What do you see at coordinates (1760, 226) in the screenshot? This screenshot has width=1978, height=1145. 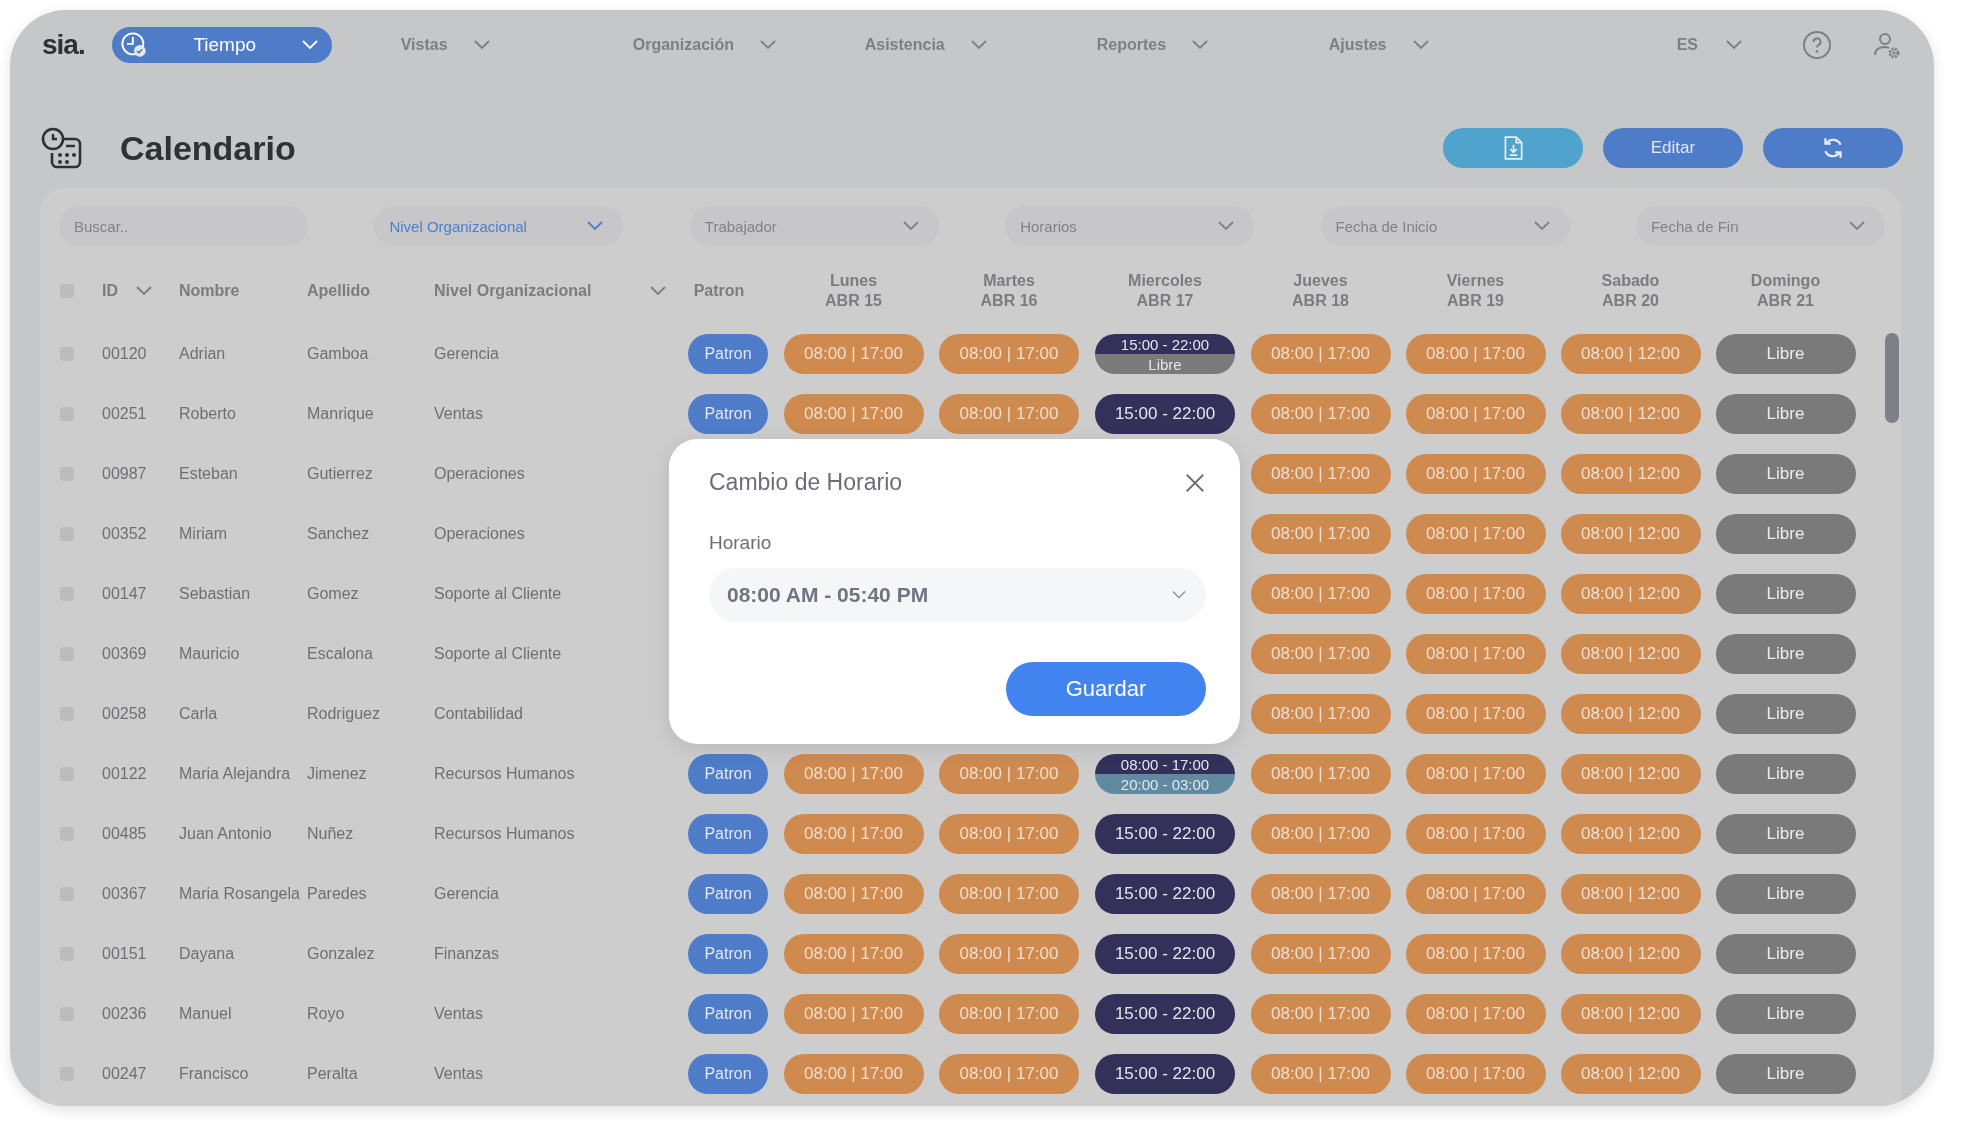 I see `filter-dropdown: Fecha de Fin` at bounding box center [1760, 226].